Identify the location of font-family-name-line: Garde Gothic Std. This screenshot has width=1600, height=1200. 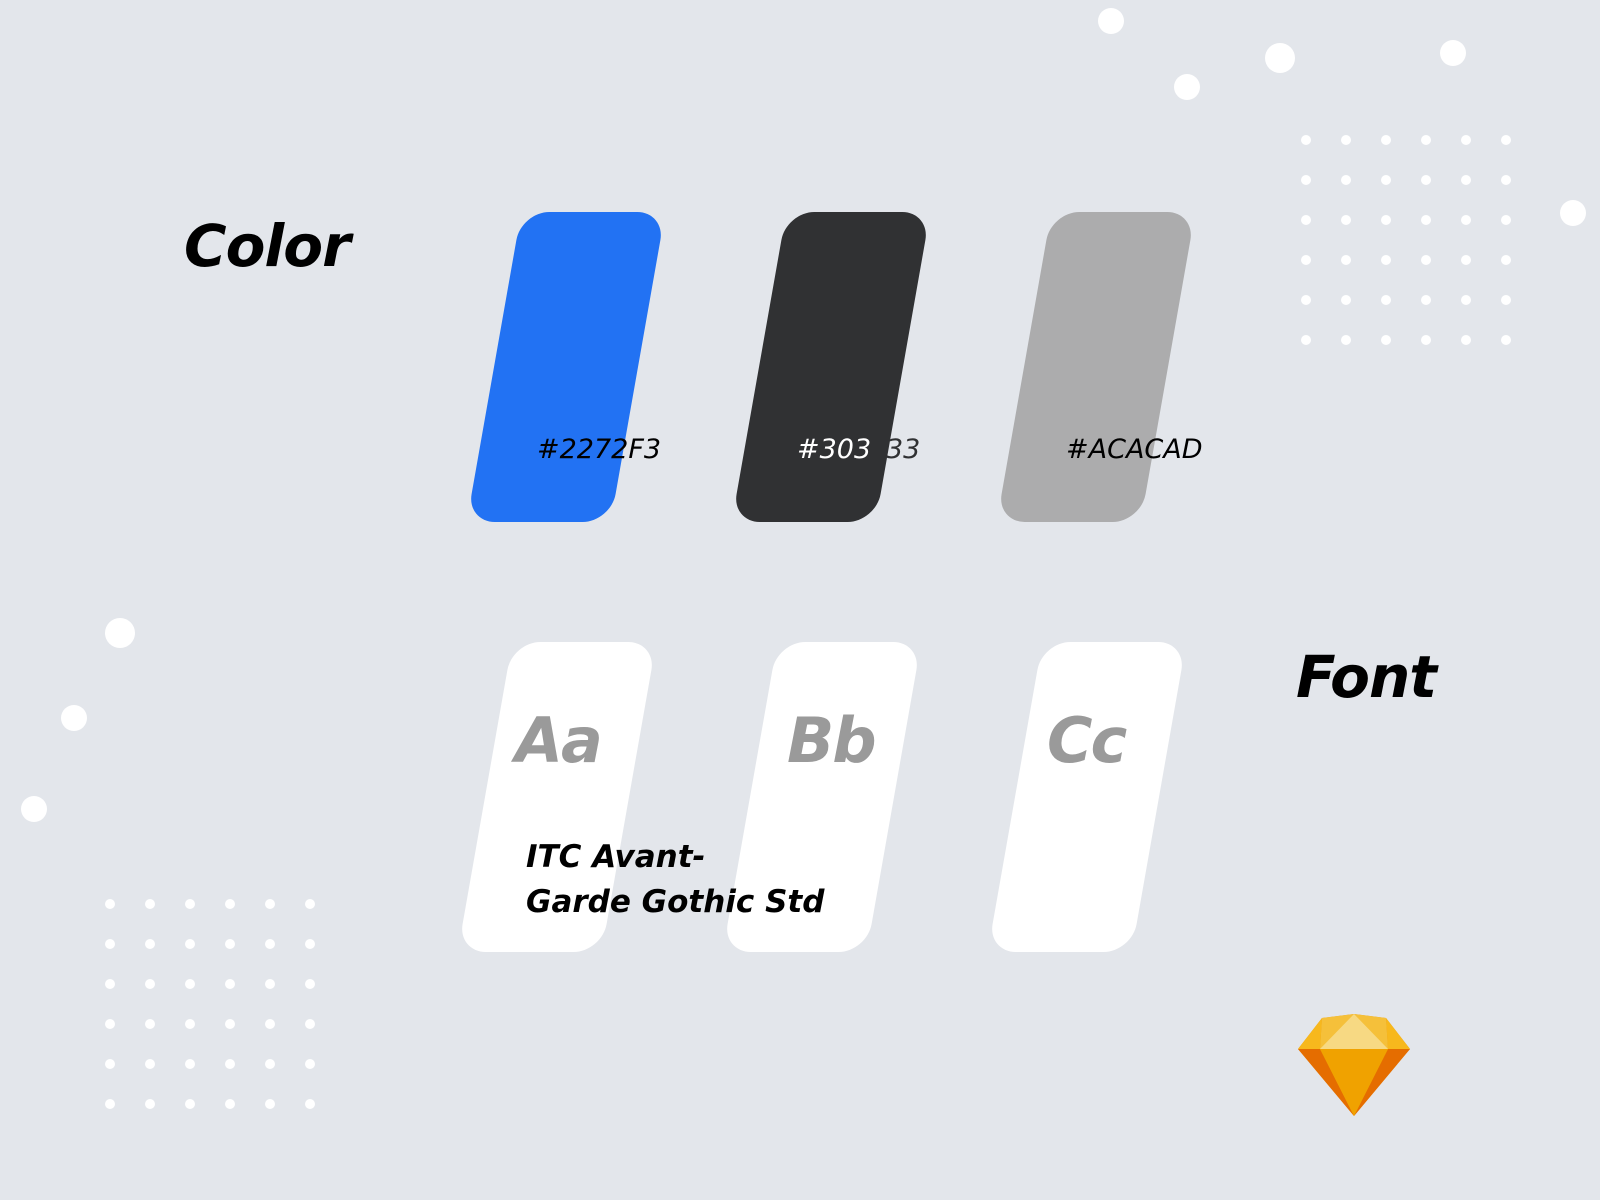
(675, 902).